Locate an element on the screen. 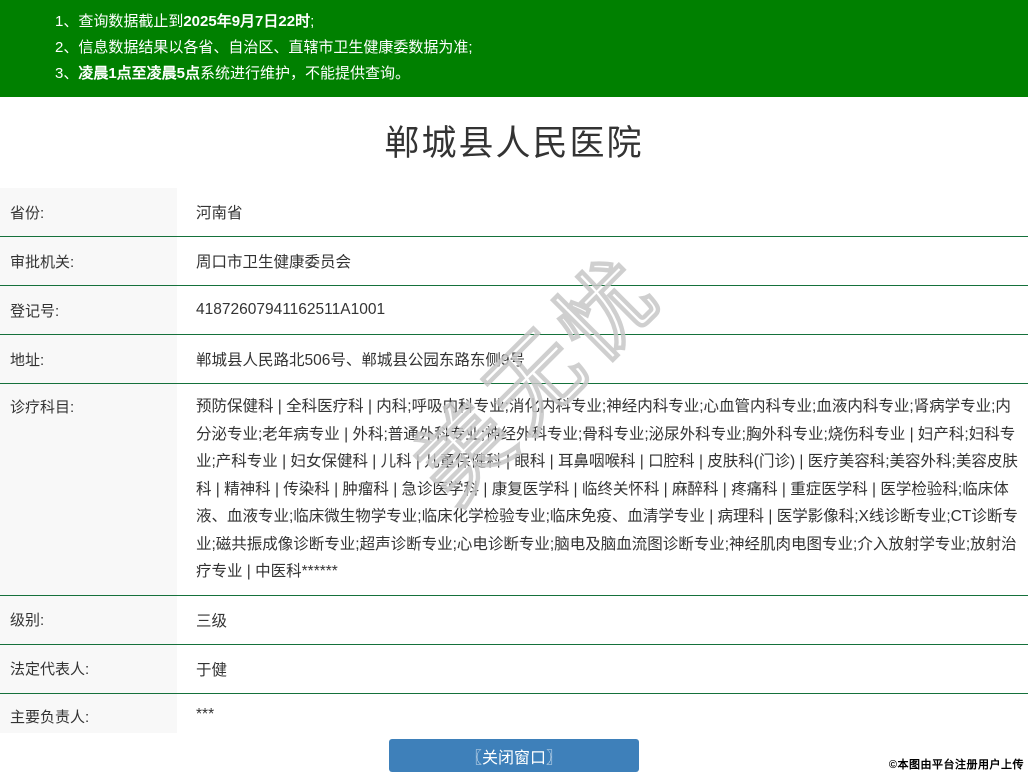 Image resolution: width=1028 pixels, height=775 pixels. footer-bar: 〖关闭窗口〗 ©本图由平台注册用户上传 is located at coordinates (514, 754).